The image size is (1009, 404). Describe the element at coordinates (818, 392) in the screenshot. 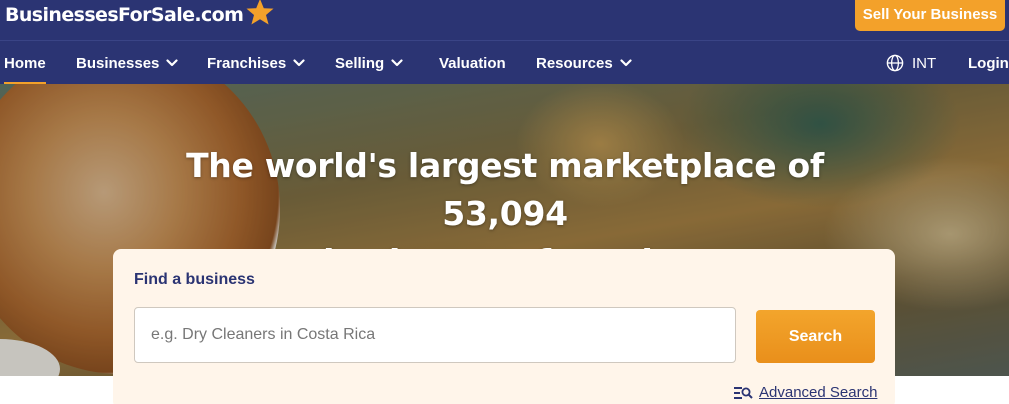

I see `advanced-search-label: Advanced Search` at that location.